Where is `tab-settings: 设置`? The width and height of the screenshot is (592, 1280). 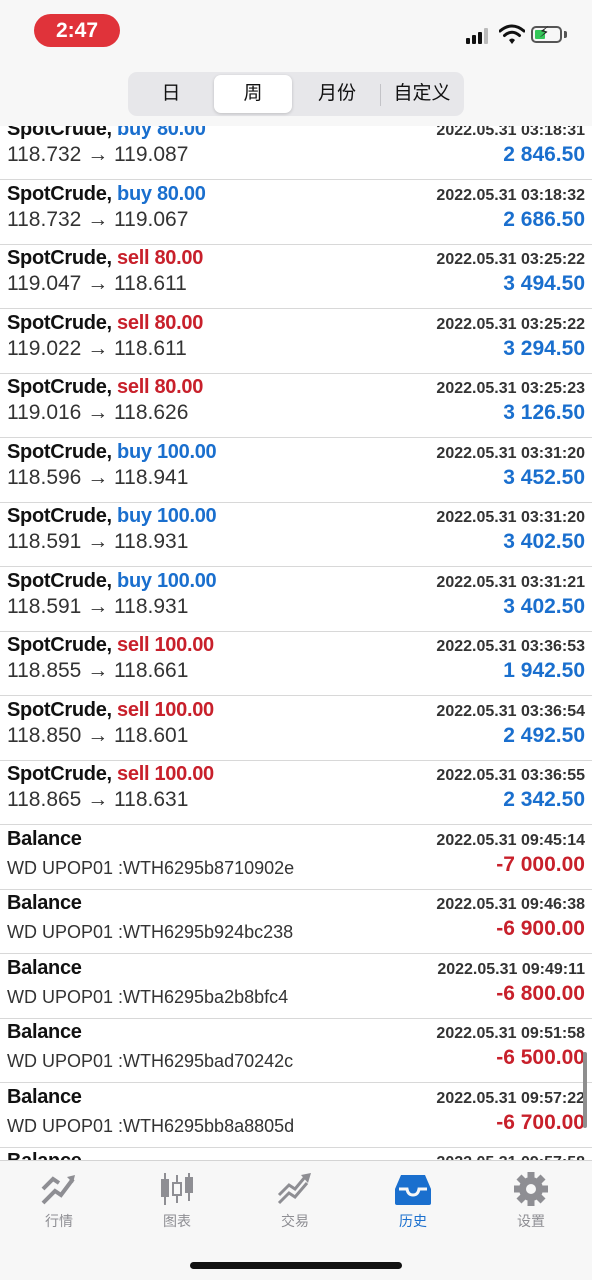
tab-settings: 设置 is located at coordinates (531, 1204).